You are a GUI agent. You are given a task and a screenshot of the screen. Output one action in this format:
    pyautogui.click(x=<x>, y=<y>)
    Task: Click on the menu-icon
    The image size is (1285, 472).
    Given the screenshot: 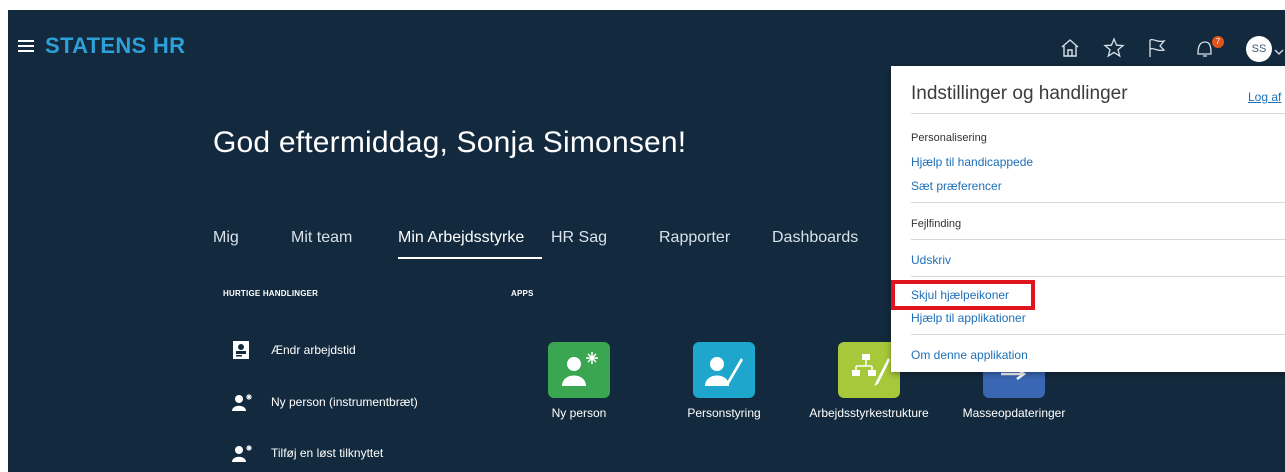 What is the action you would take?
    pyautogui.click(x=26, y=46)
    